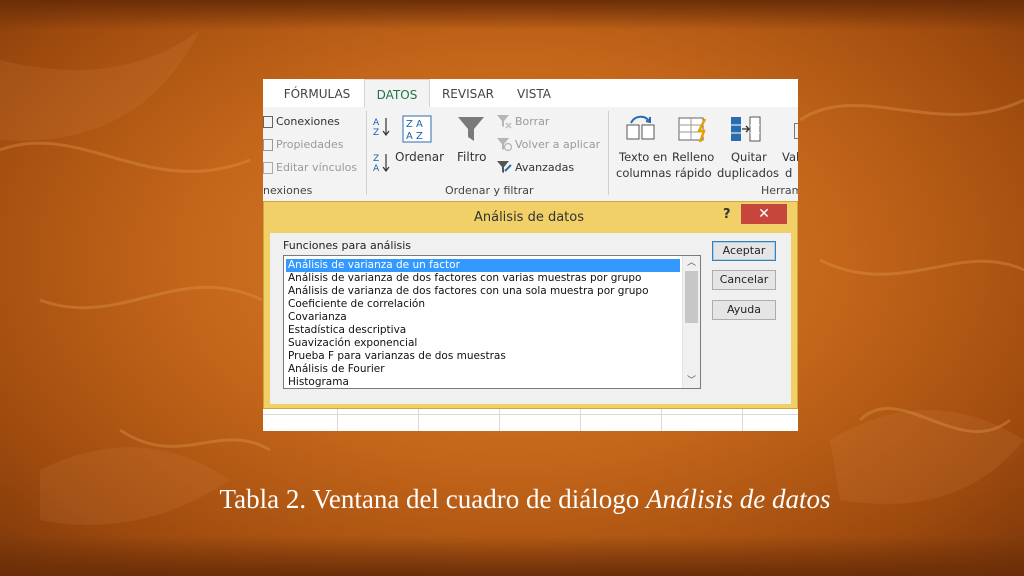 The image size is (1024, 576). Describe the element at coordinates (643, 173) in the screenshot. I see `text-to-columns-line2: columnas` at that location.